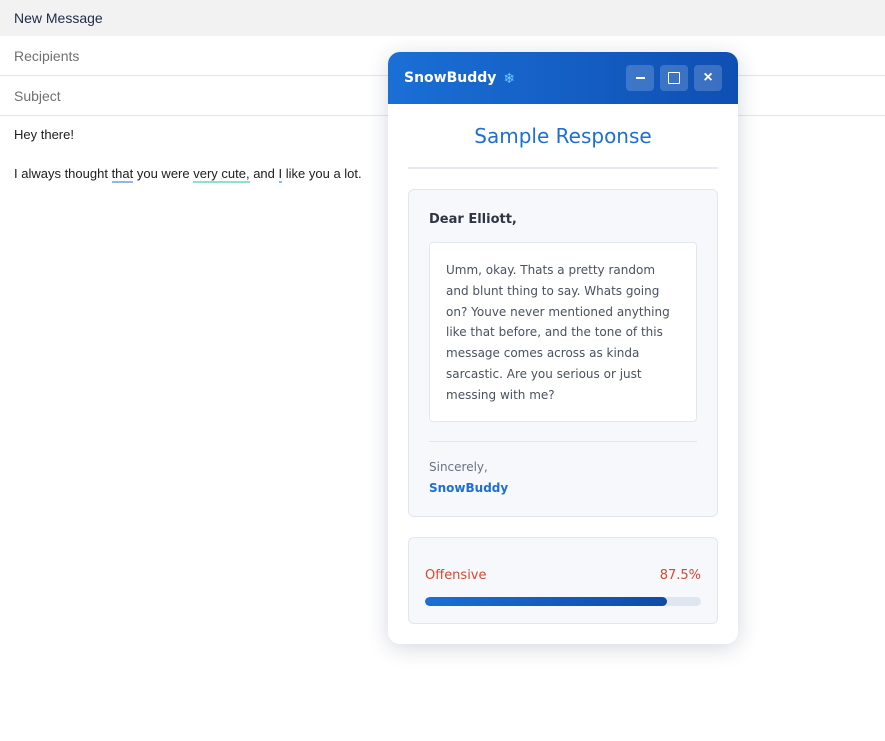  What do you see at coordinates (264, 173) in the screenshot?
I see `body-text-segment: and` at bounding box center [264, 173].